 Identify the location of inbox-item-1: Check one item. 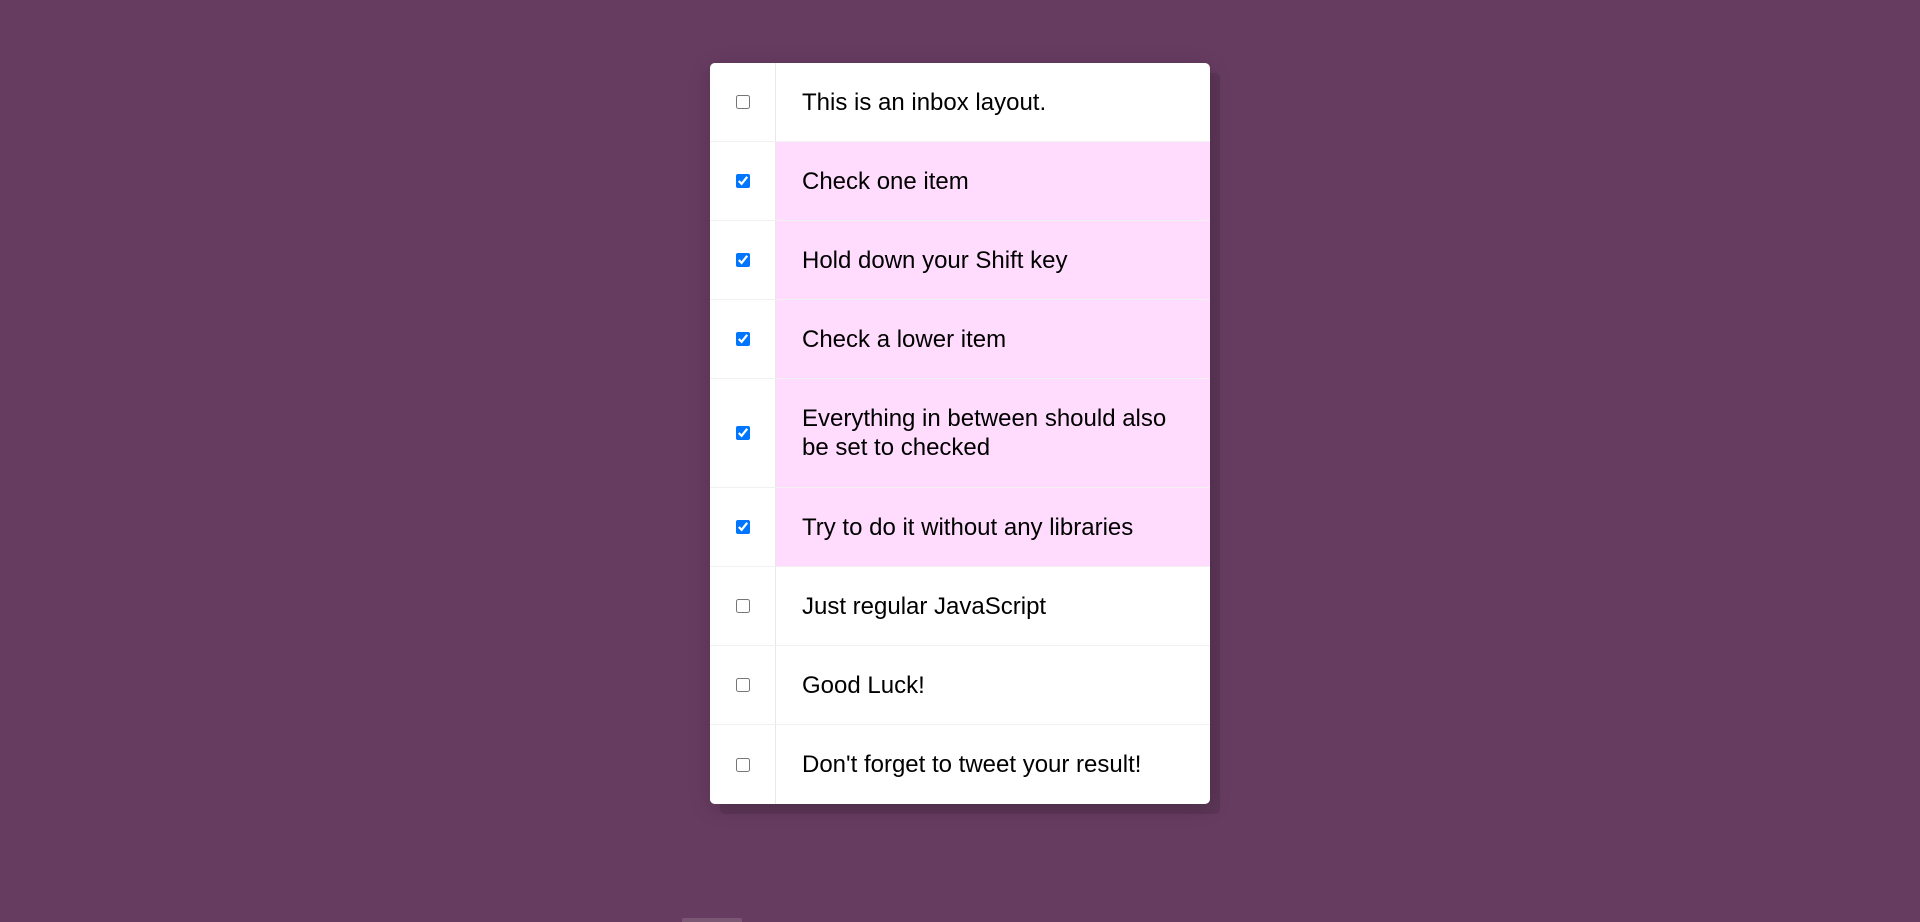
(960, 181).